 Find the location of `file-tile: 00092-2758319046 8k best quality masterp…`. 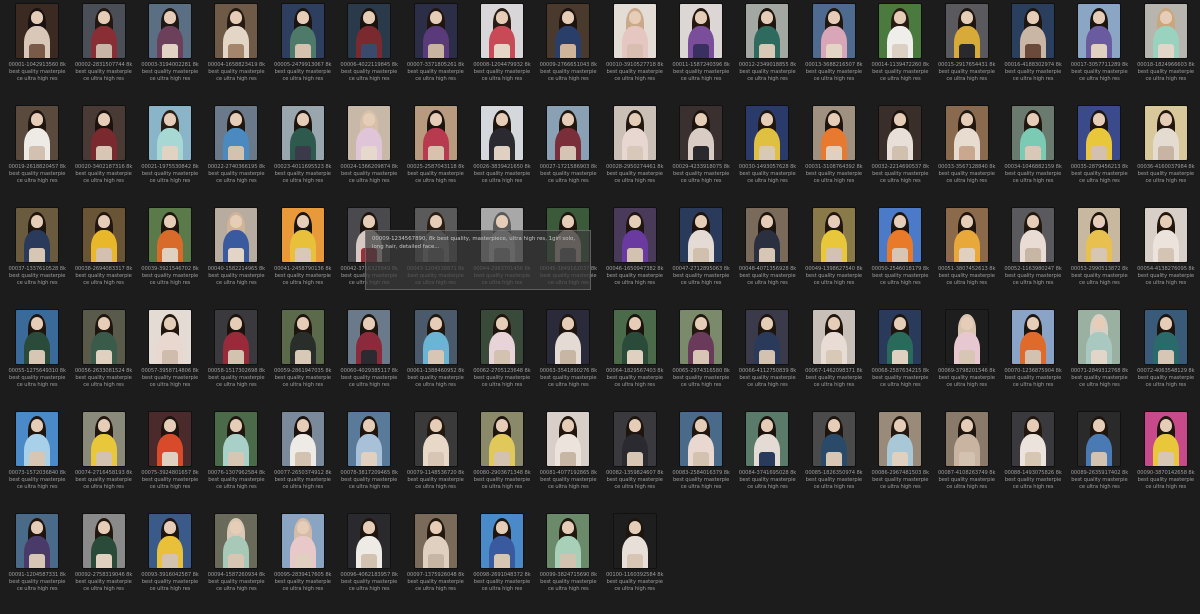

file-tile: 00092-2758319046 8k best quality masterp… is located at coordinates (103, 563).